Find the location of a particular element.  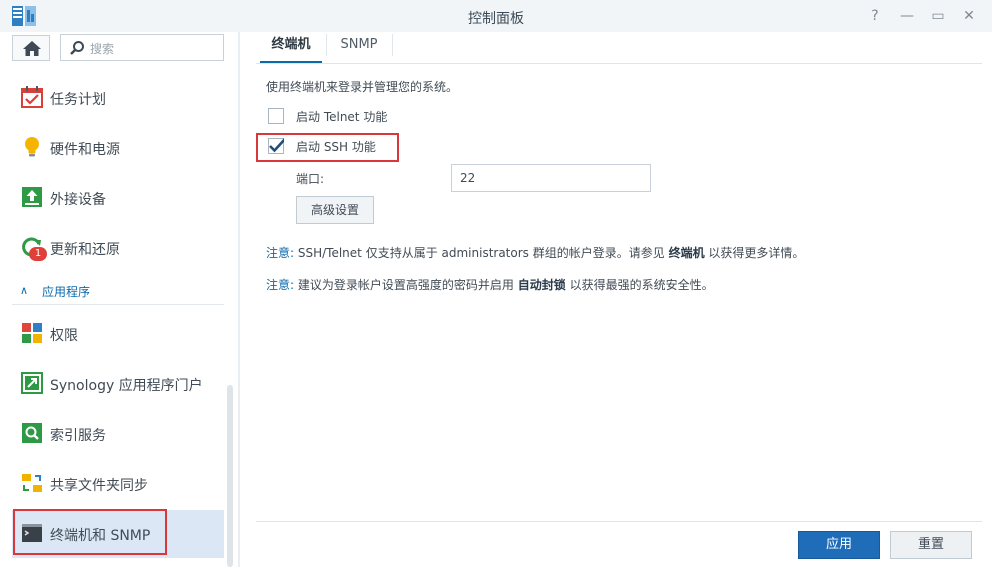

ssh-highlight is located at coordinates (327, 147).